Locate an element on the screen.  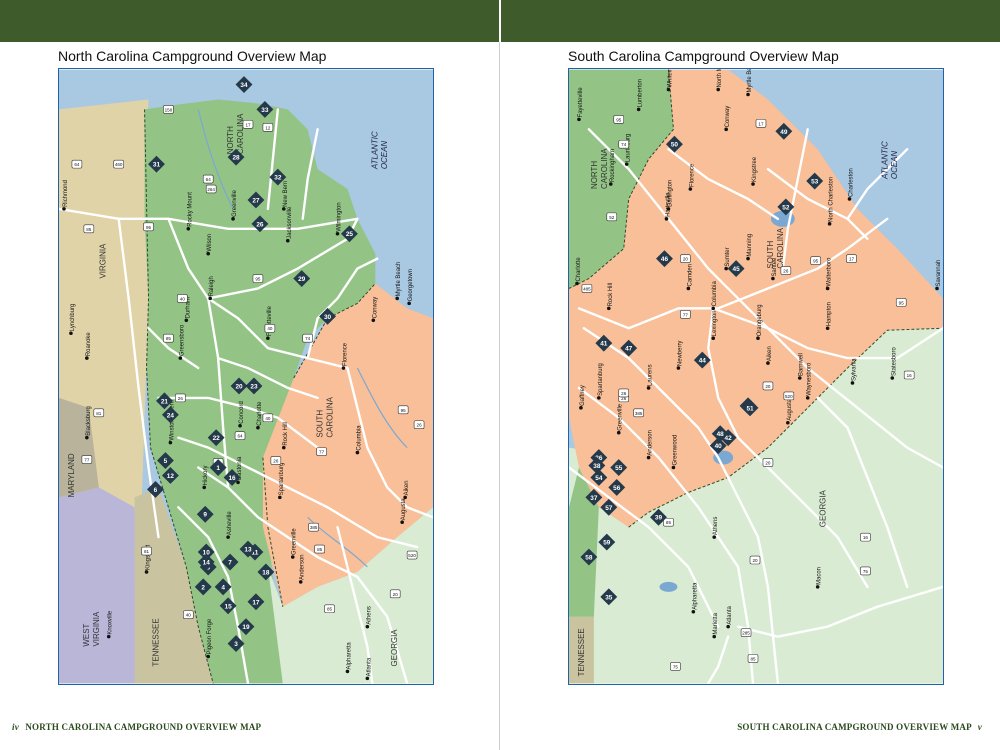
campground-number: 37 is located at coordinates (594, 498).